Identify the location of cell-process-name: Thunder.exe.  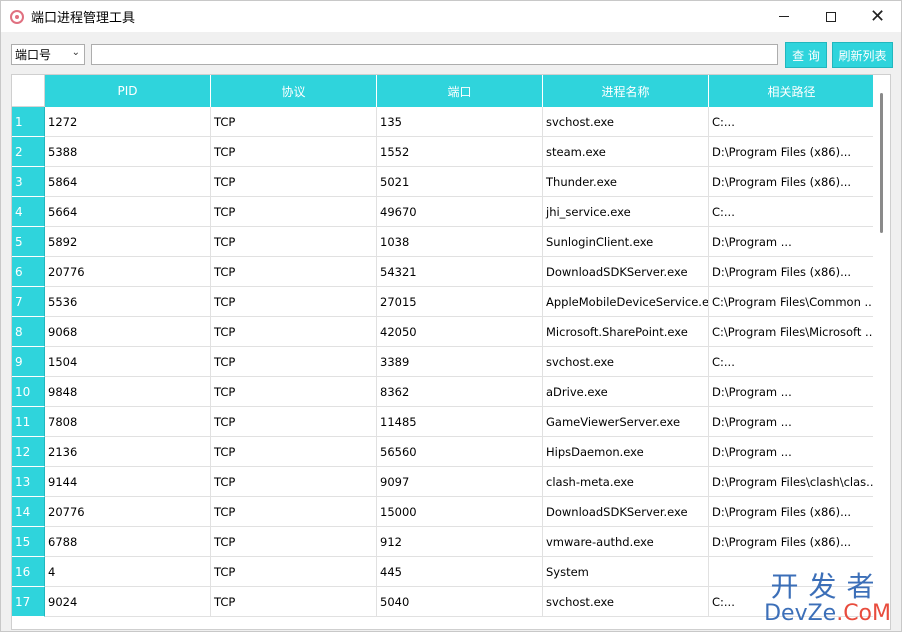
(626, 182).